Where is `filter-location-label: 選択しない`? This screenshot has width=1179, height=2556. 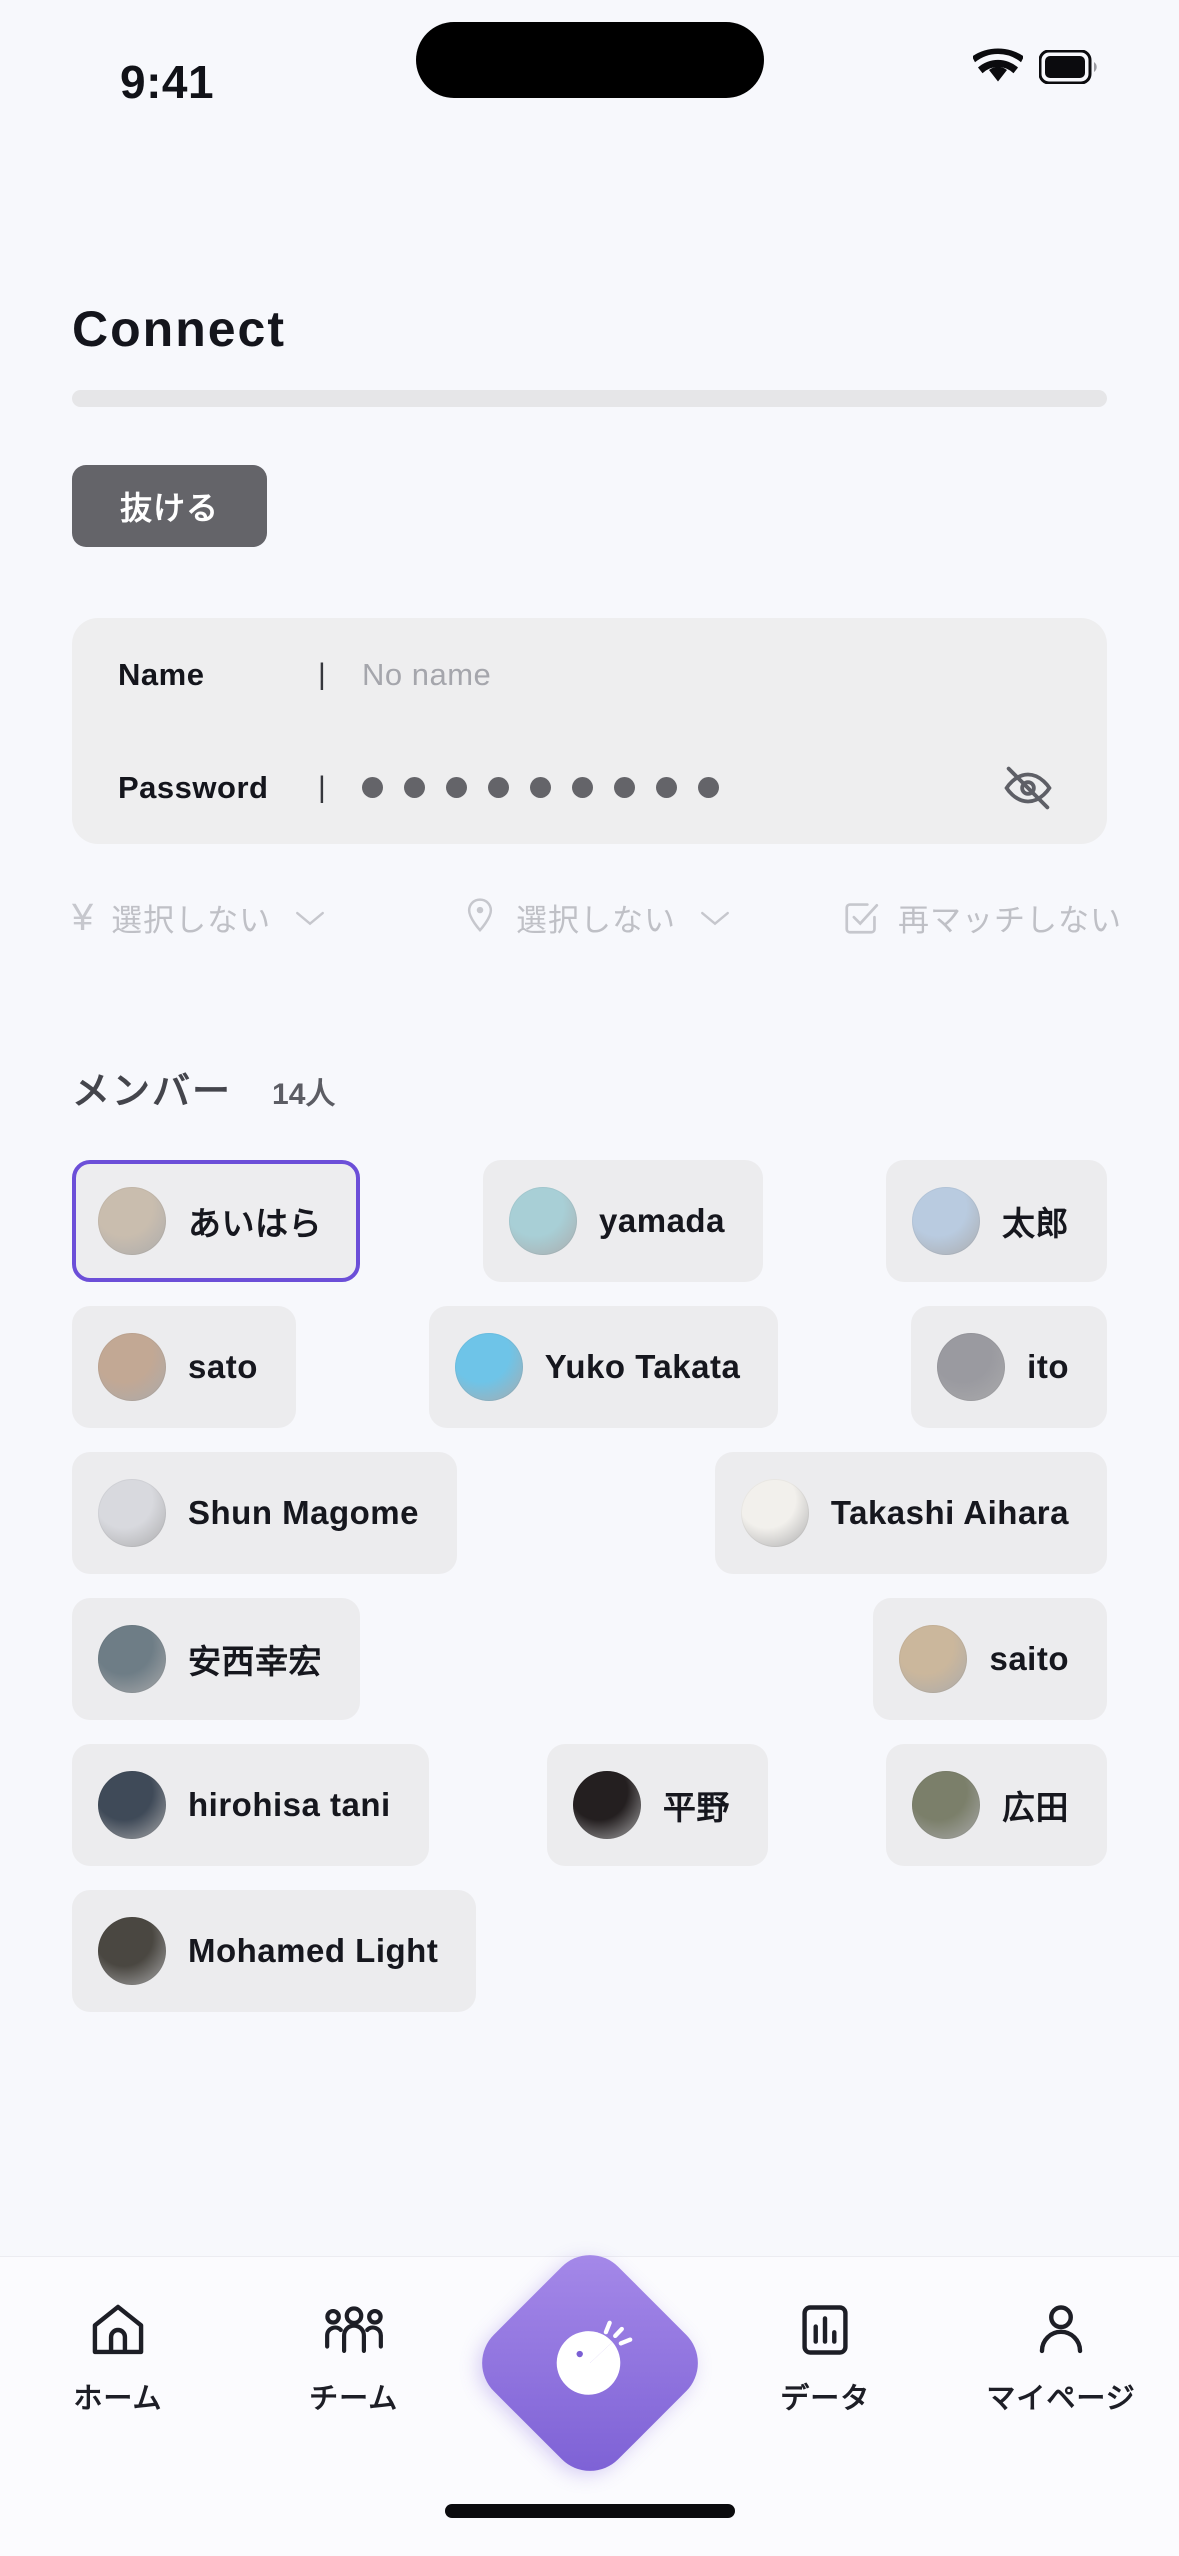 filter-location-label: 選択しない is located at coordinates (596, 920).